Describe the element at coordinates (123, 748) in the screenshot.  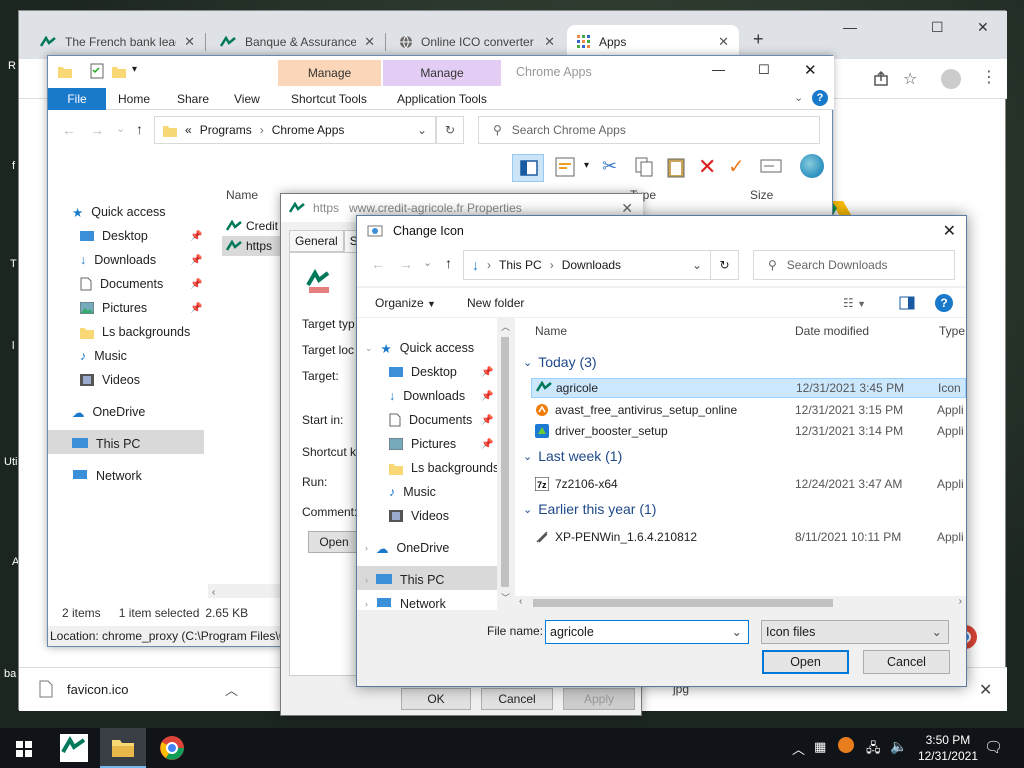
I see `file-explorer-taskbar-icon` at that location.